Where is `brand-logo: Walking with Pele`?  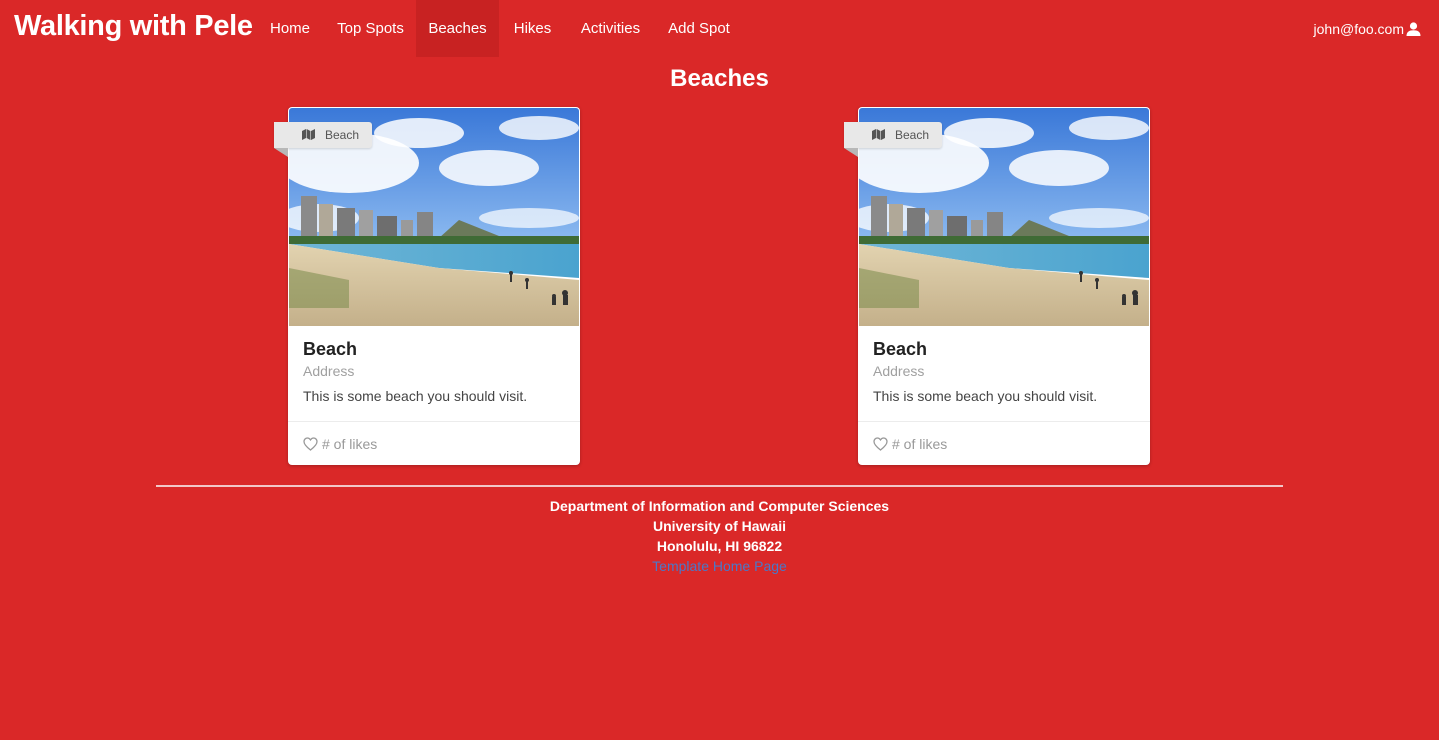 brand-logo: Walking with Pele is located at coordinates (133, 26).